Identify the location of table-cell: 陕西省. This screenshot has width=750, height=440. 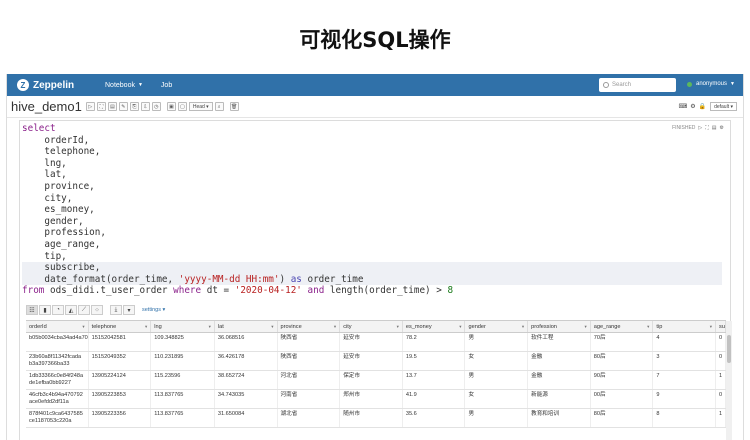
(309, 361).